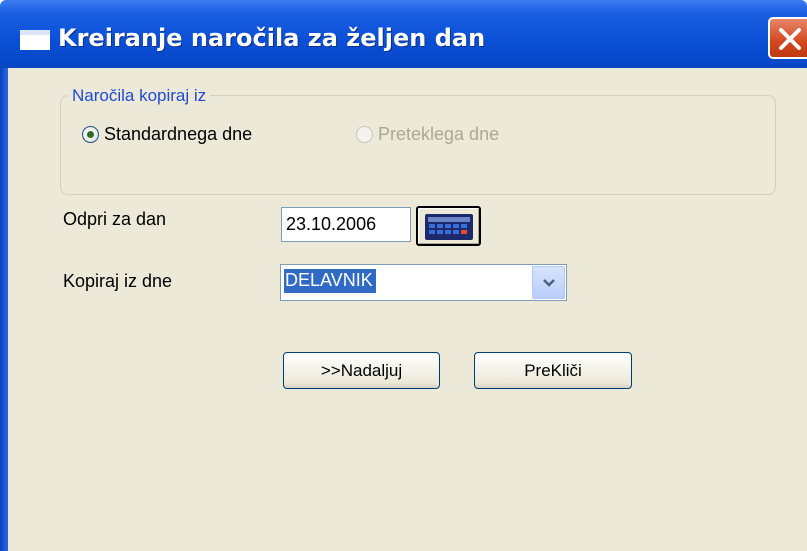  I want to click on close-button, so click(787, 38).